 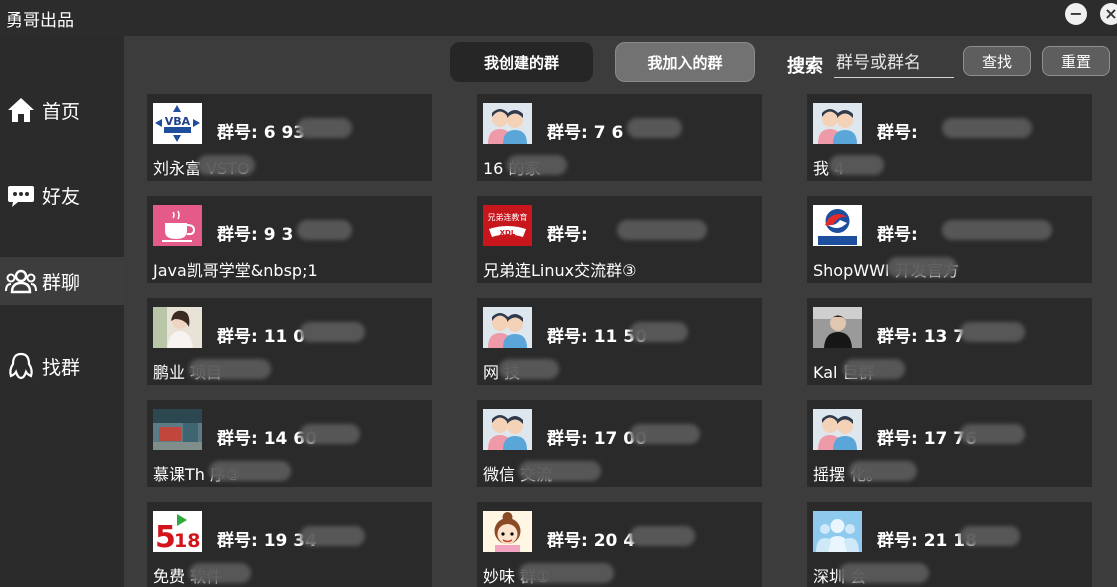 I want to click on people-silhouette-icon, so click(x=837, y=531).